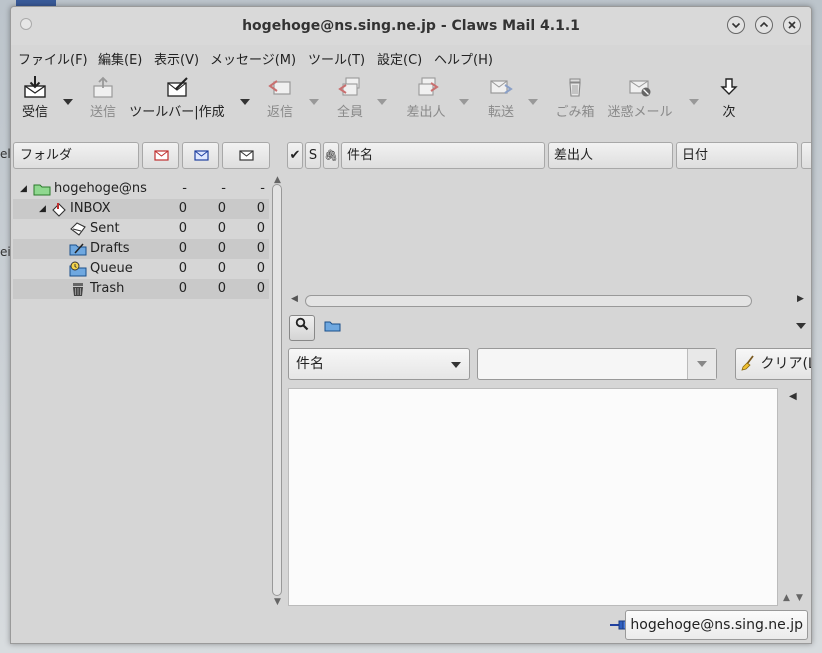 The width and height of the screenshot is (822, 653). I want to click on tree-row-queue: Queue 0 0 0, so click(141, 269).